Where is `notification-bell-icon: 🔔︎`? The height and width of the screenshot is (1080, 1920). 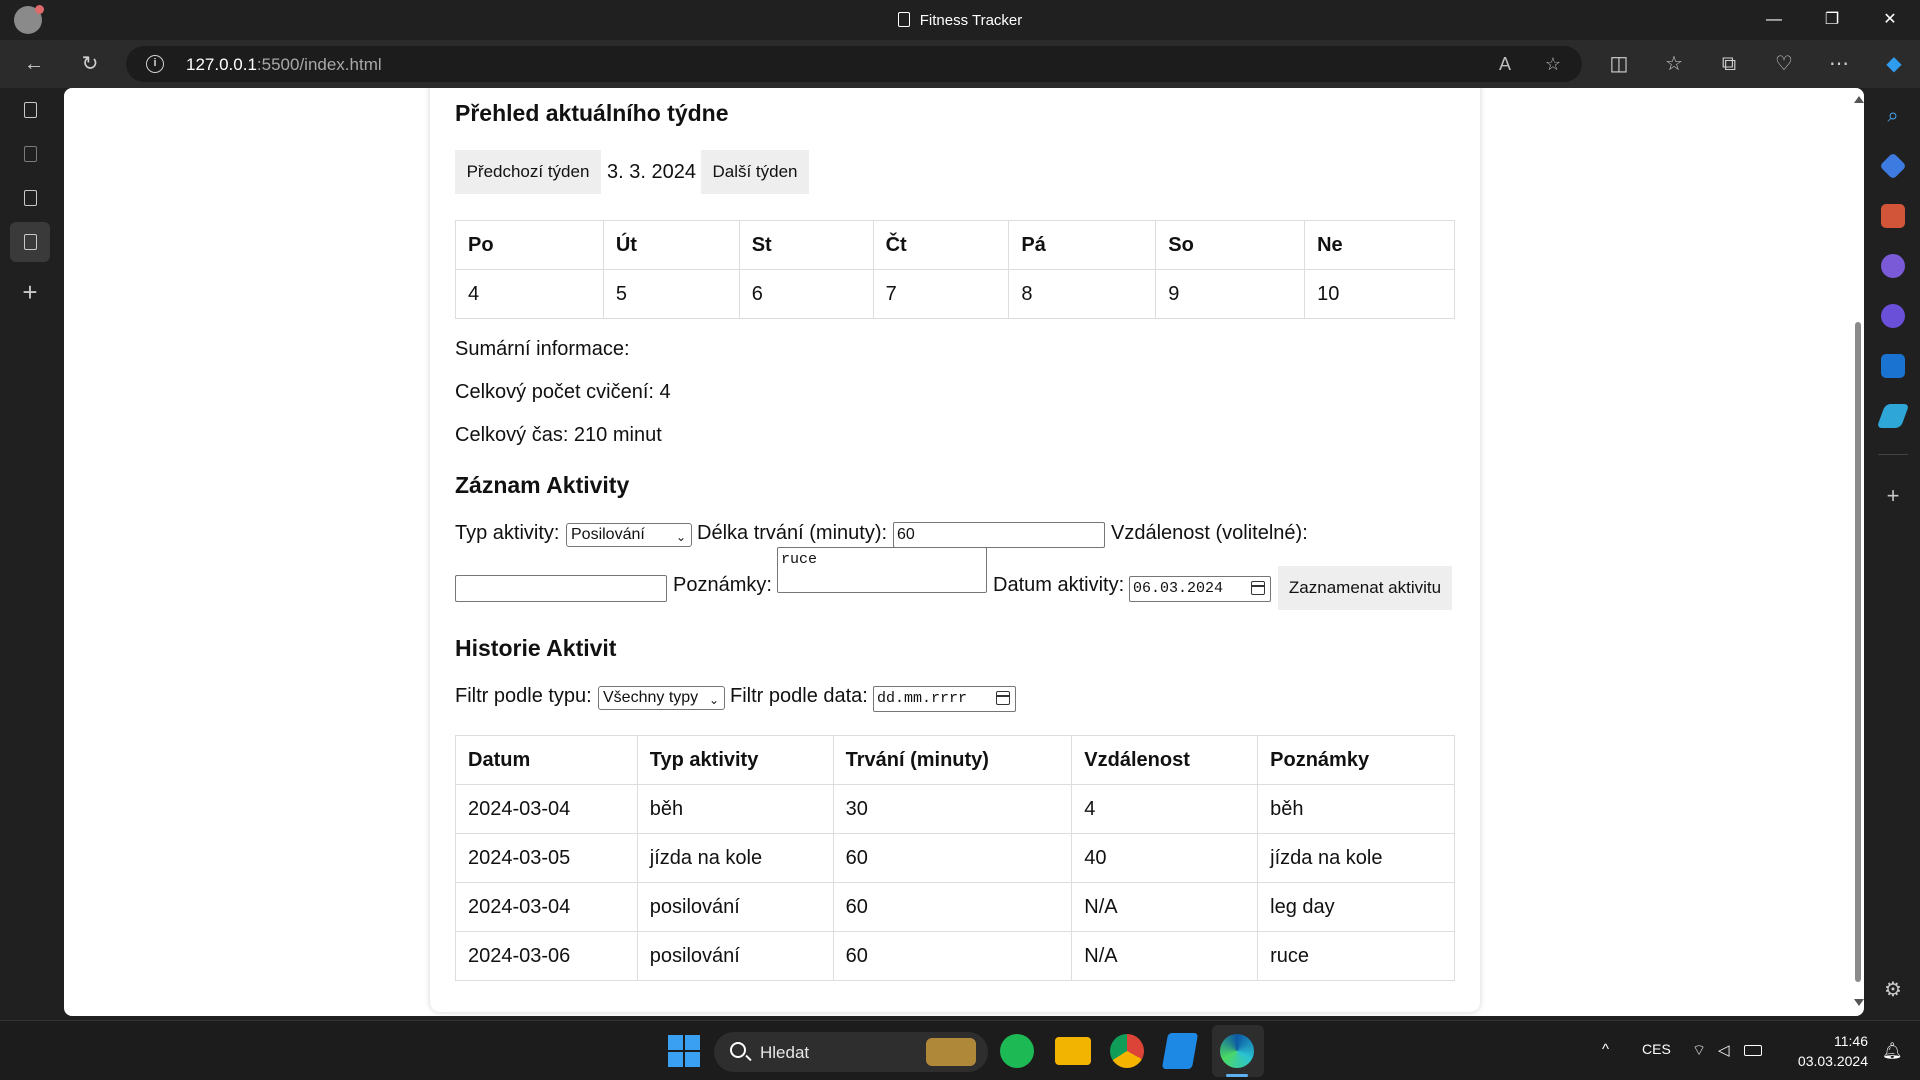 notification-bell-icon: 🔔︎ is located at coordinates (1892, 1051).